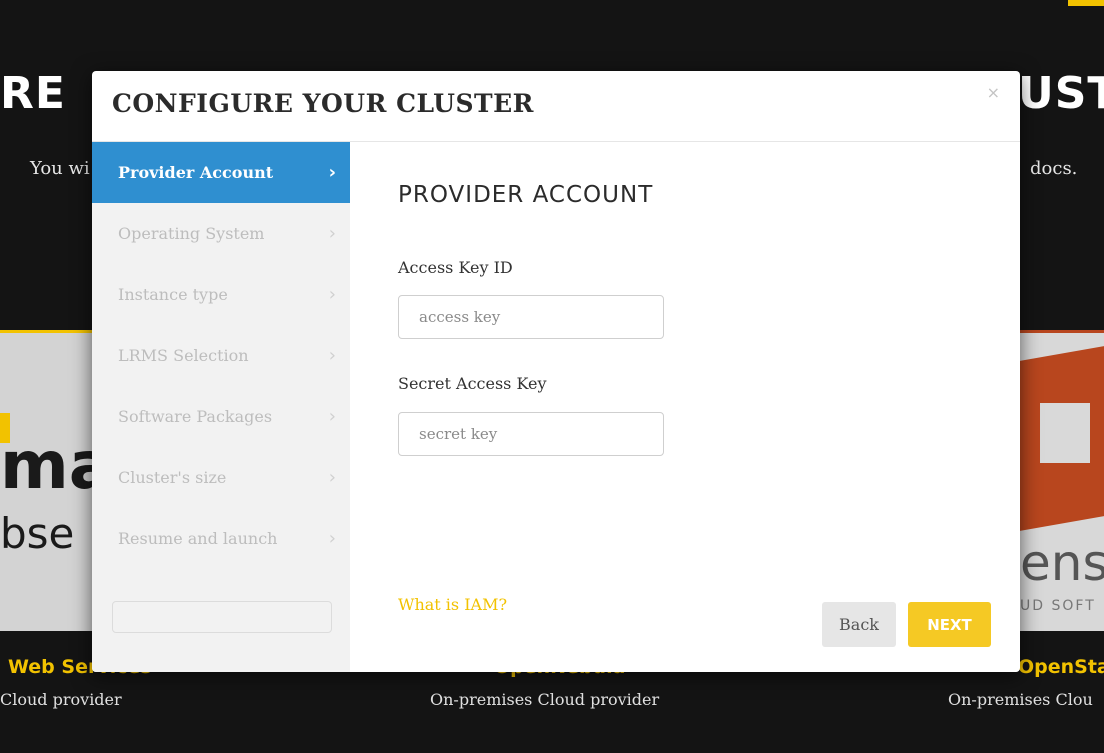 The height and width of the screenshot is (753, 1104). What do you see at coordinates (50, 465) in the screenshot?
I see `aws-logo-text: ma` at bounding box center [50, 465].